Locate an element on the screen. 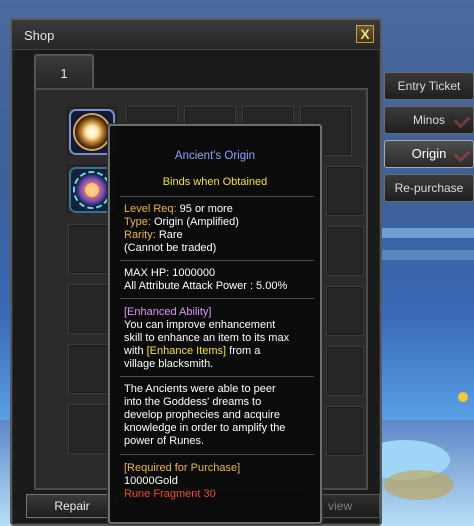  lore-text: into the Goddess' dreams to is located at coordinates (193, 402).